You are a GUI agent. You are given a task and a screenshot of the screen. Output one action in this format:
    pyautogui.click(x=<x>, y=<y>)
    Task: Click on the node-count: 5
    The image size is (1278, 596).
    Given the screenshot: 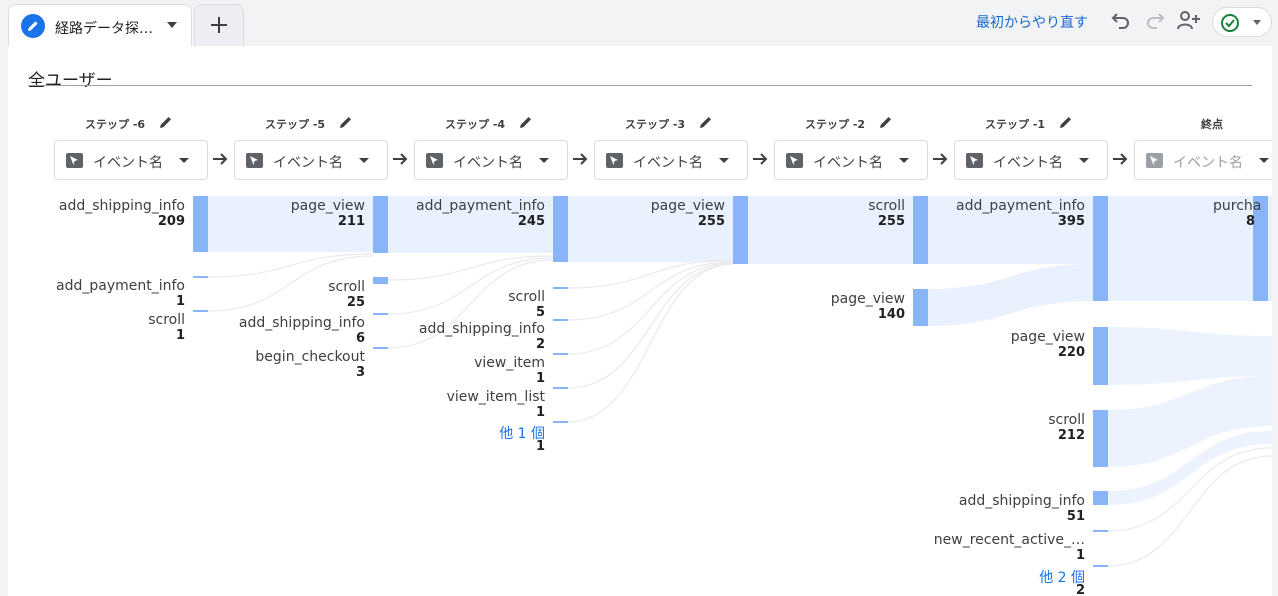 What is the action you would take?
    pyautogui.click(x=540, y=312)
    